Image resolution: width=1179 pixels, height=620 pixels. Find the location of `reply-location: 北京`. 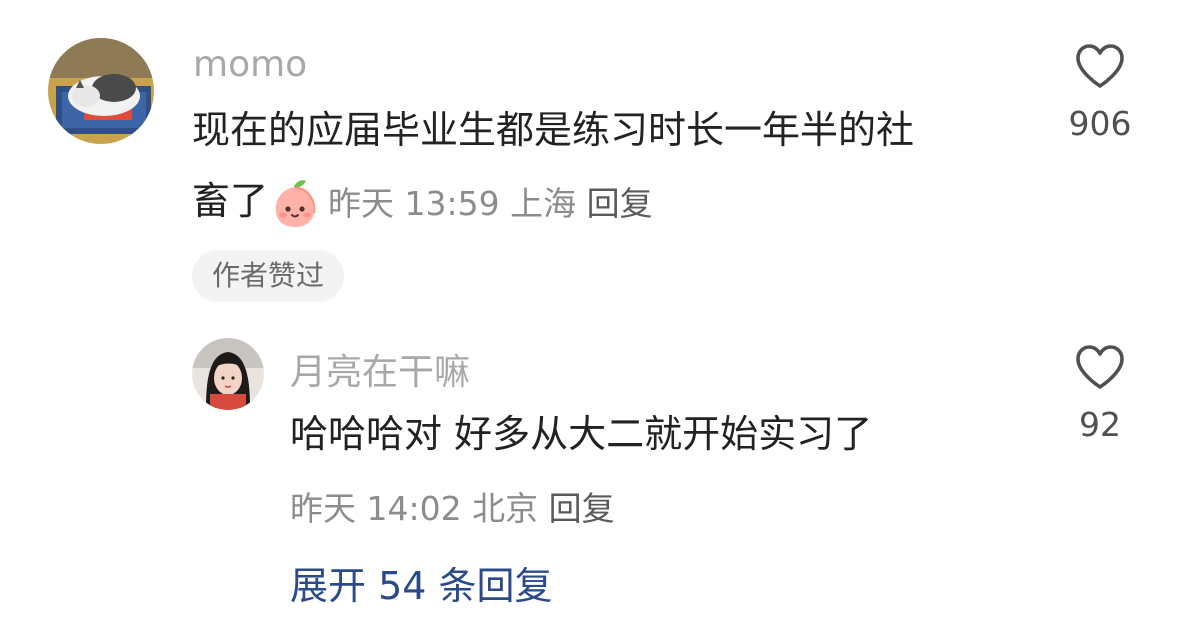

reply-location: 北京 is located at coordinates (505, 508).